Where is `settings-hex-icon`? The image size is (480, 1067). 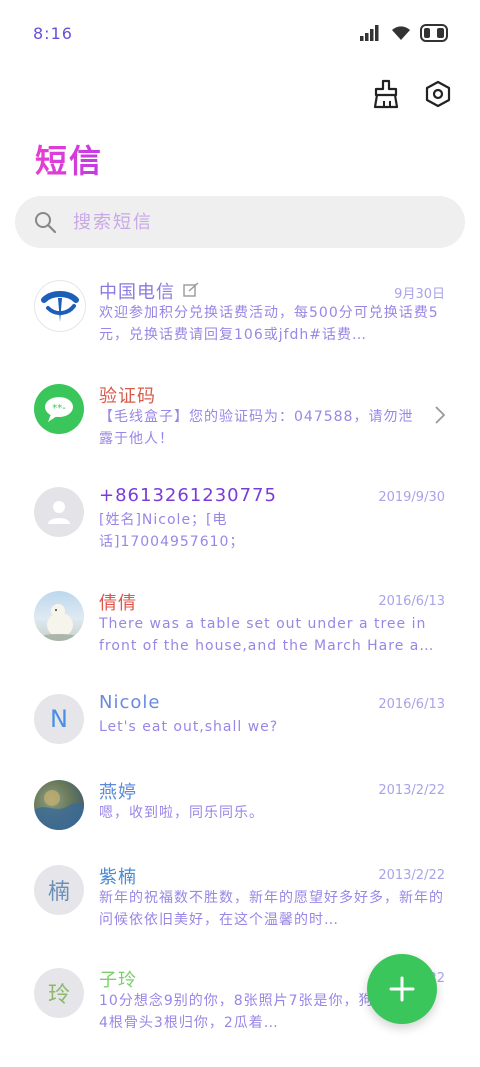 settings-hex-icon is located at coordinates (438, 94).